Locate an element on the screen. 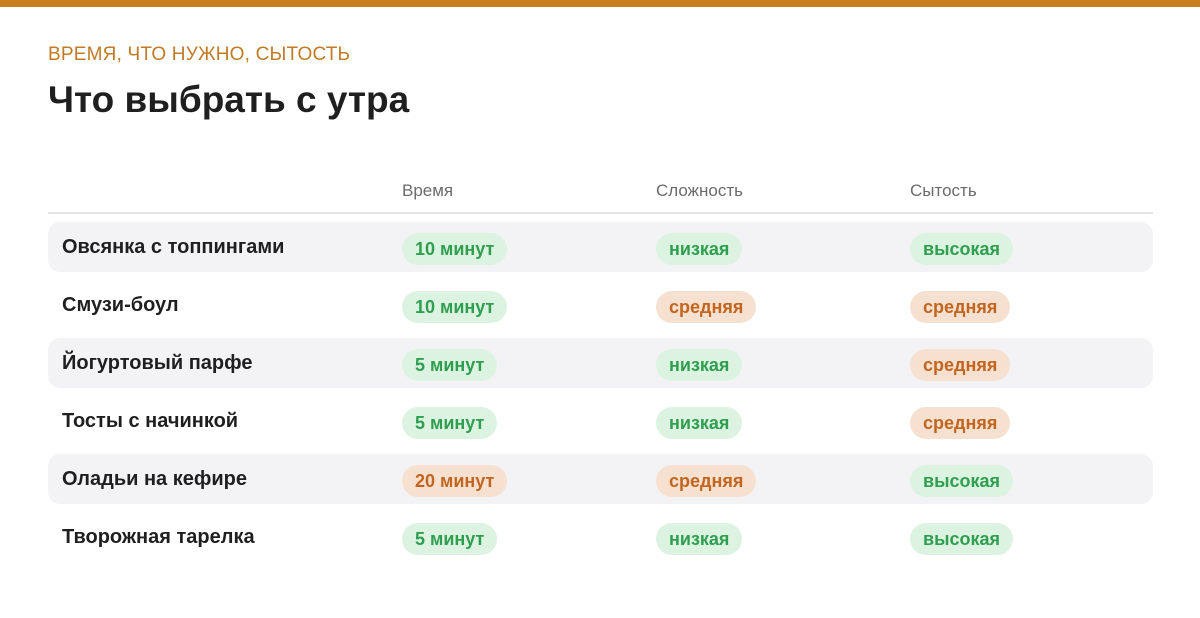  dish-name: Смузи-боул is located at coordinates (120, 305).